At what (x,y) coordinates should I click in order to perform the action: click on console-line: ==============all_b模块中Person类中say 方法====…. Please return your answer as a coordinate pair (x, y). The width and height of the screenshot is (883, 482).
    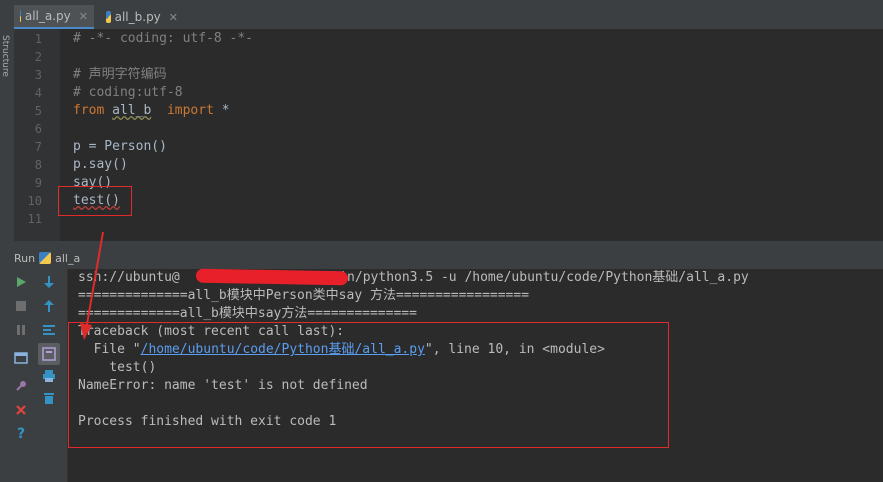
    Looking at the image, I should click on (304, 295).